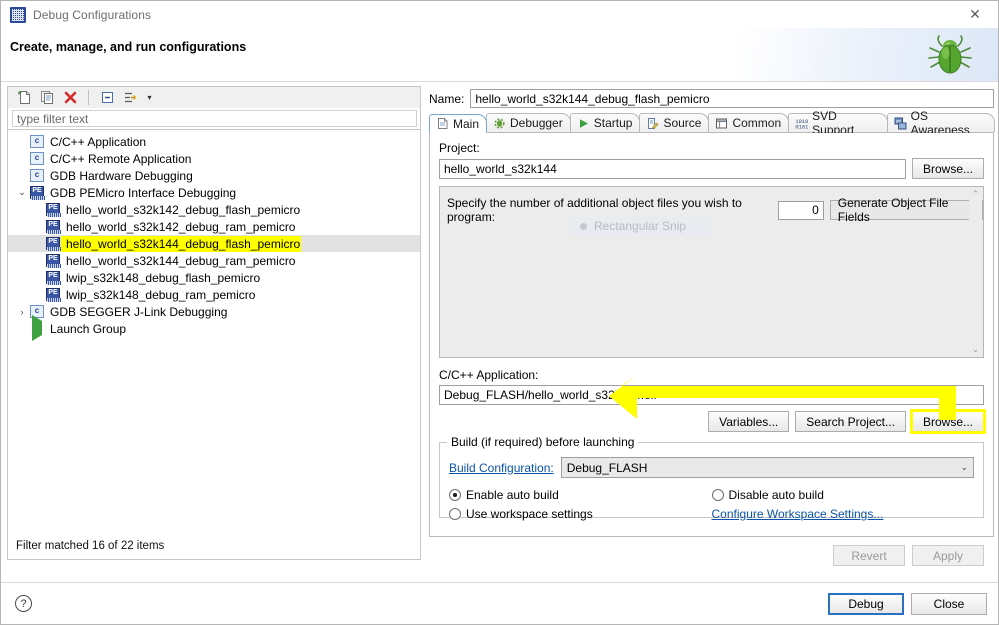 Image resolution: width=999 pixels, height=625 pixels. Describe the element at coordinates (22, 193) in the screenshot. I see `chevron-down-icon: ⌄` at that location.